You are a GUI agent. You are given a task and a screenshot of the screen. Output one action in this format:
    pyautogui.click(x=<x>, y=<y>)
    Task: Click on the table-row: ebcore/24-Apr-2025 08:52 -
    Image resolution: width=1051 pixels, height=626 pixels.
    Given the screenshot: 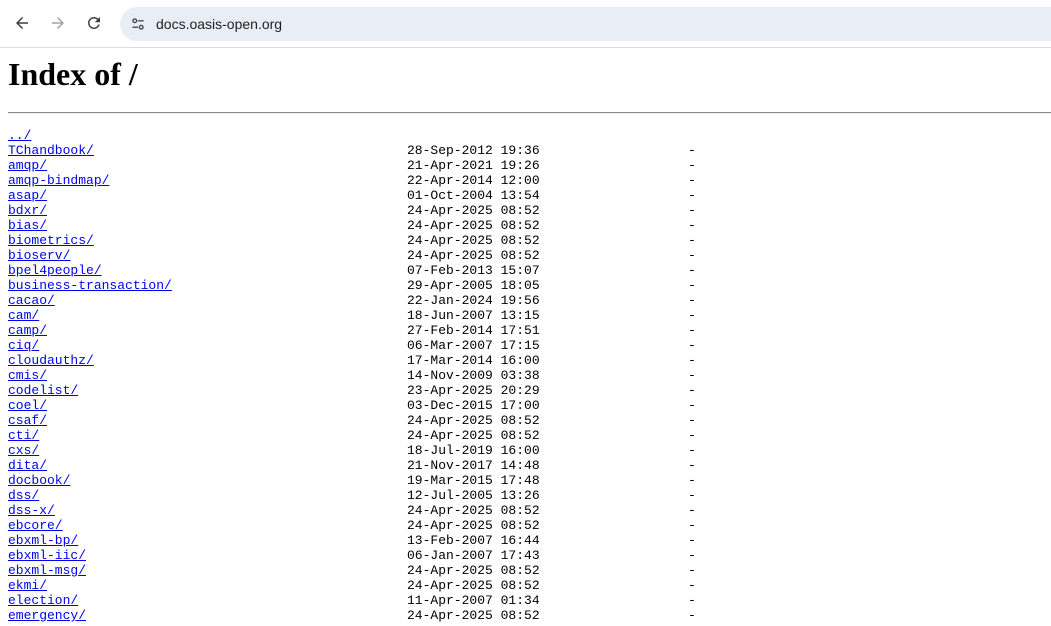 What is the action you would take?
    pyautogui.click(x=529, y=525)
    